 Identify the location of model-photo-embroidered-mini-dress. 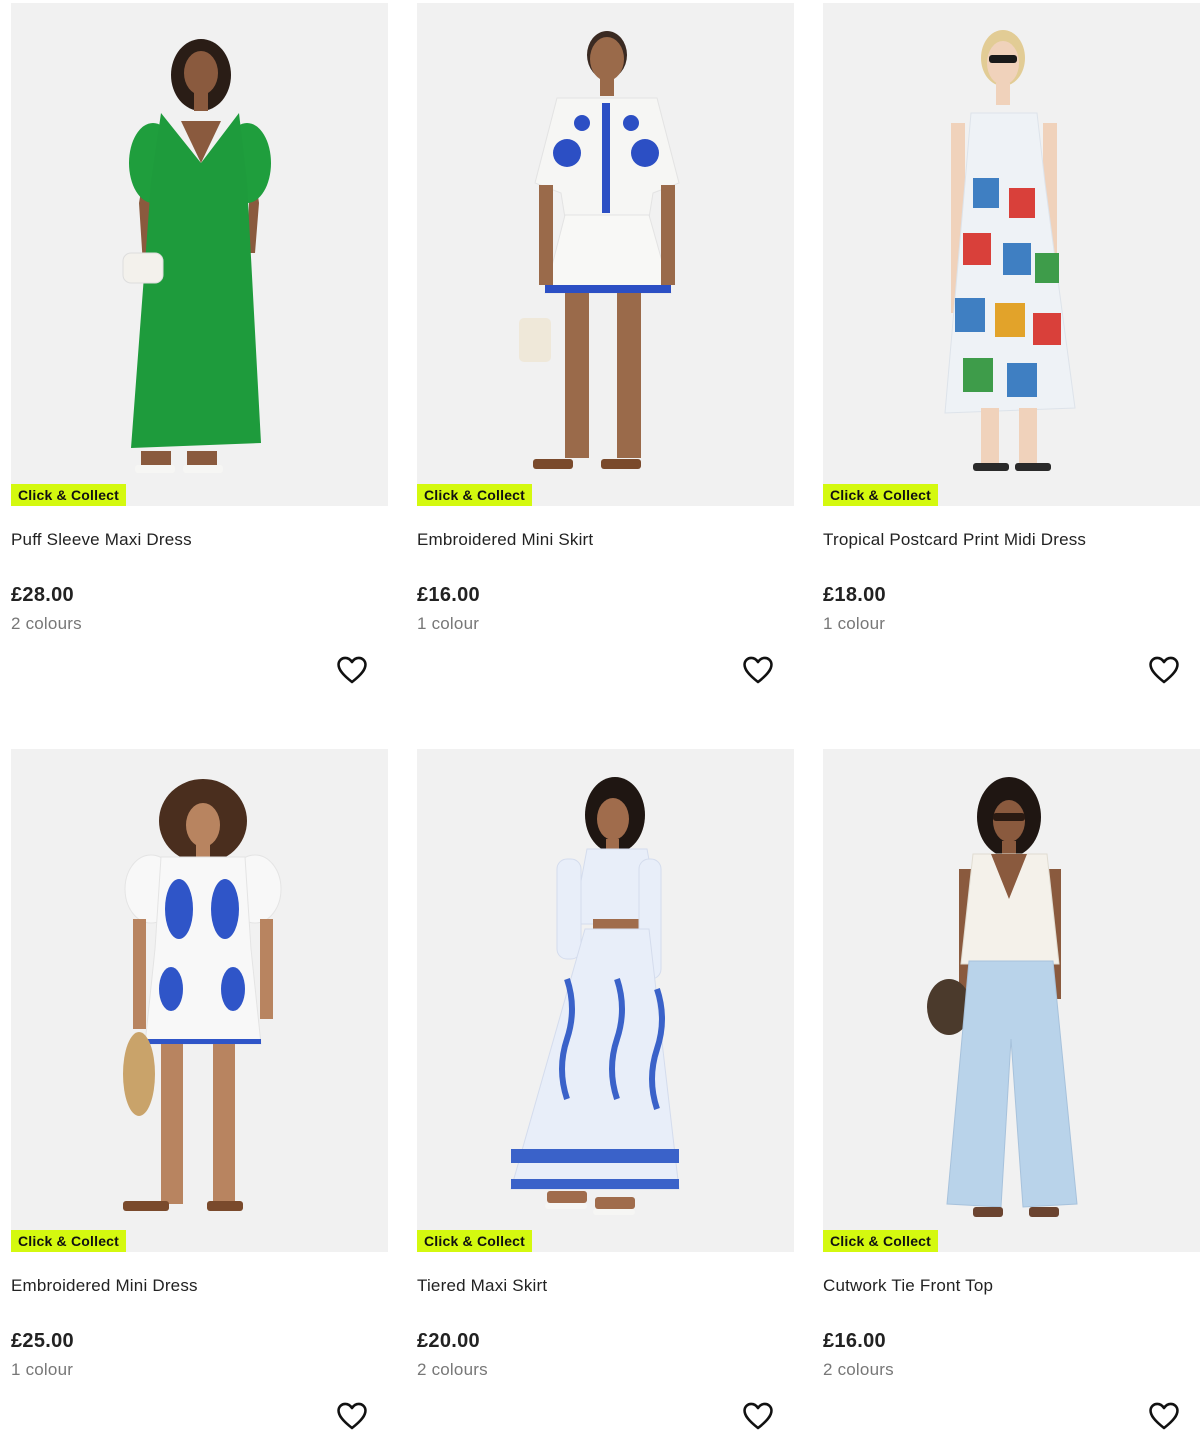
(202, 995).